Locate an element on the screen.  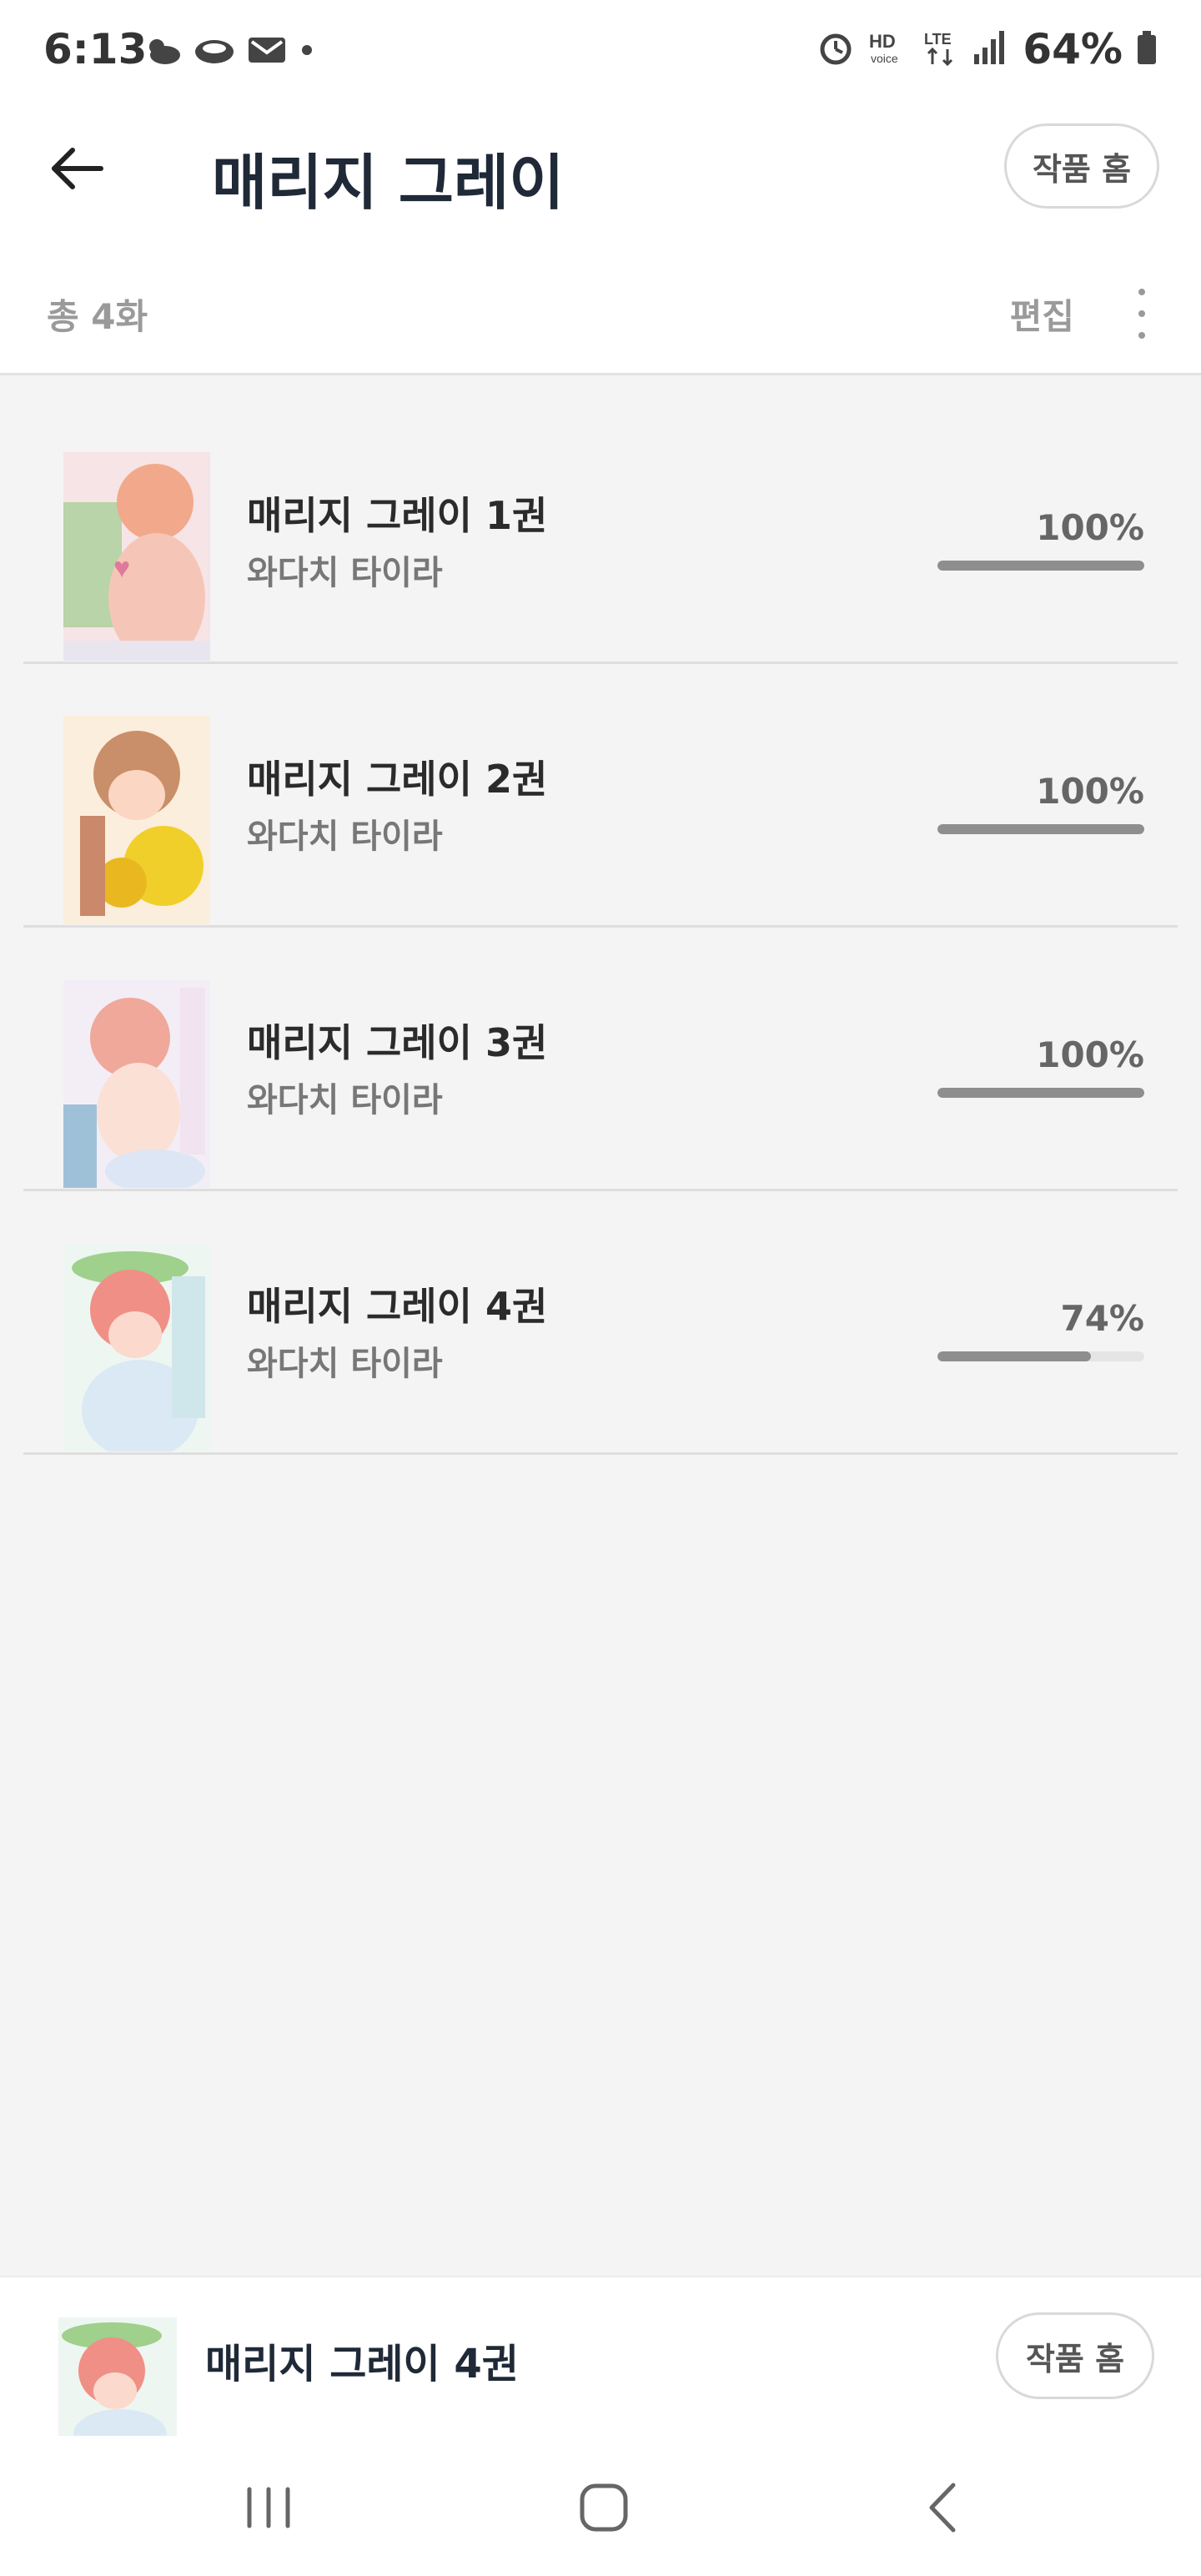
total-count: 총 4화 is located at coordinates (98, 316).